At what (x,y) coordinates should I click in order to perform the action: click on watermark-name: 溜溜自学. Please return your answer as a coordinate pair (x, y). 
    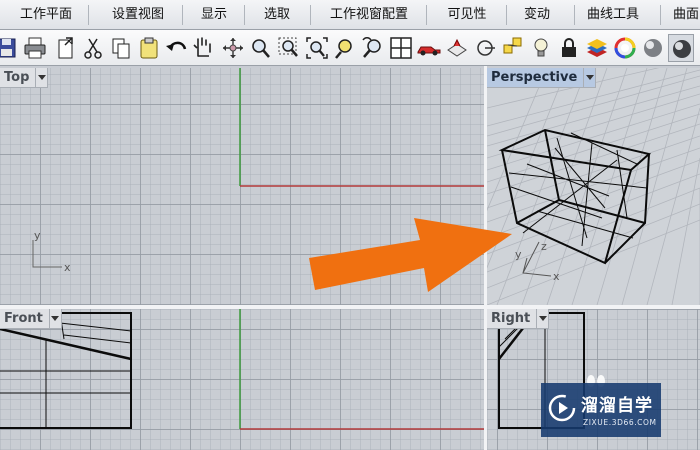
    Looking at the image, I should click on (617, 406).